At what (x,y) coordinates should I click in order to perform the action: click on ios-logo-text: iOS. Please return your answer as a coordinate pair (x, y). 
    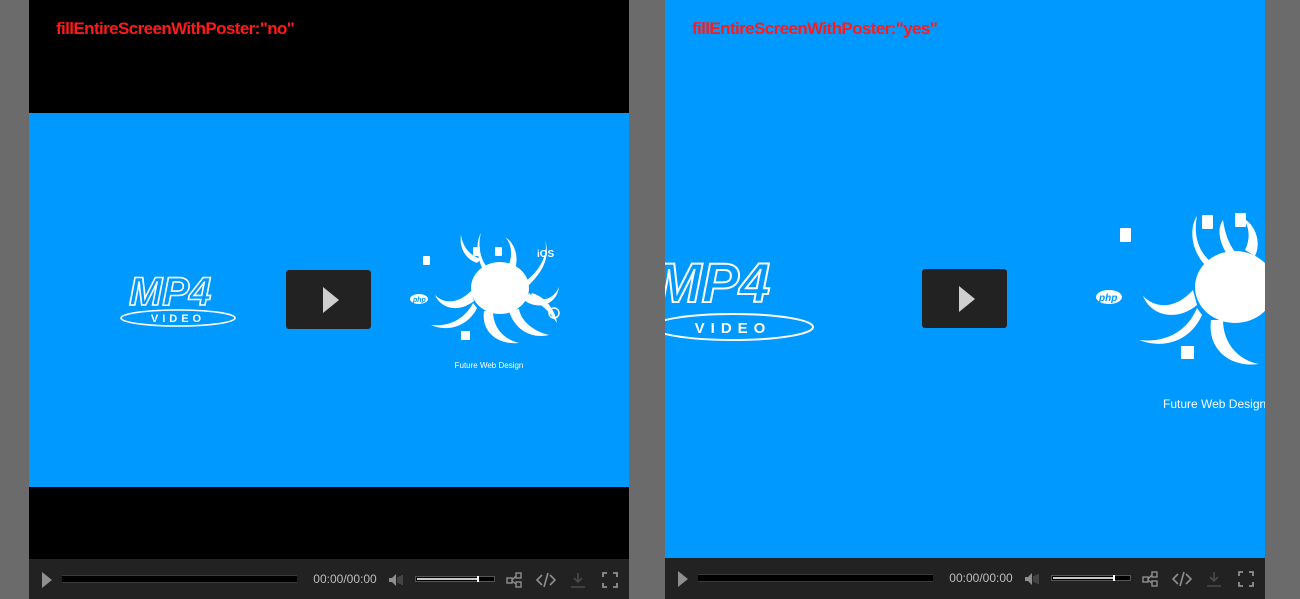
    Looking at the image, I should click on (546, 254).